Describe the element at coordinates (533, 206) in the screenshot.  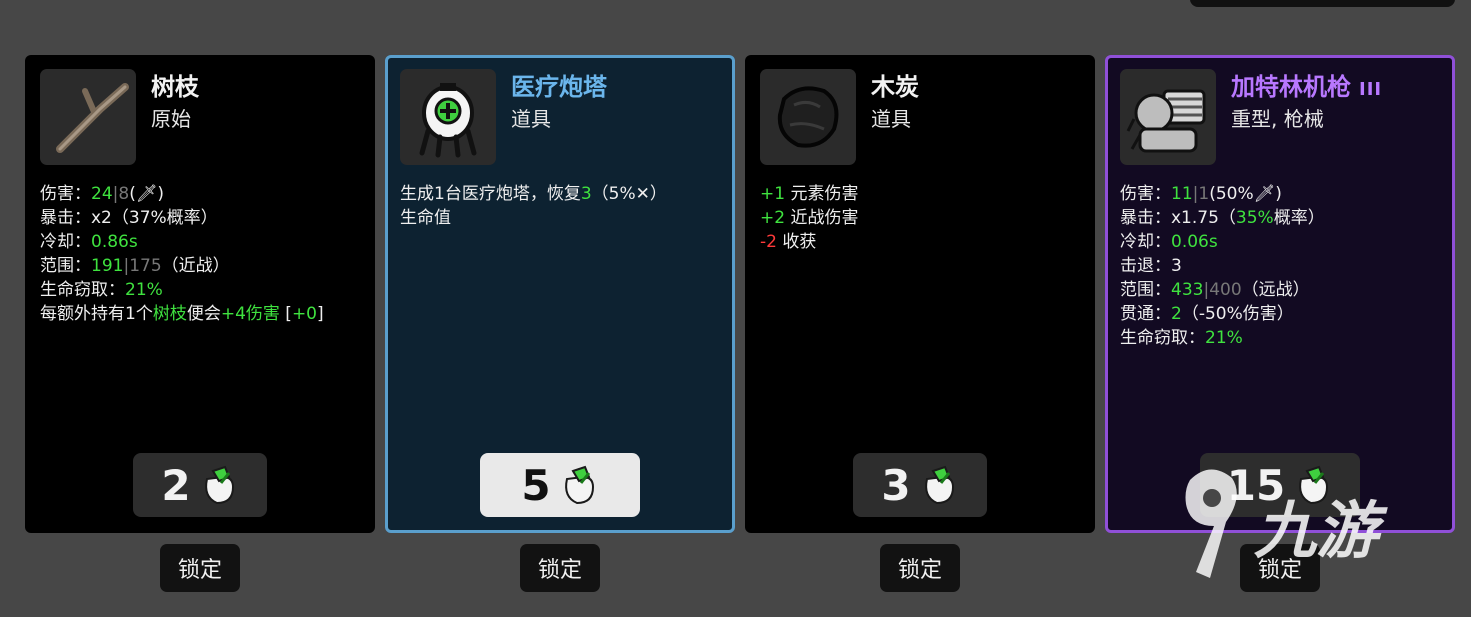
I see `item-description: 生成1台医疗炮塔，恢复3（5%✕） 生命值` at that location.